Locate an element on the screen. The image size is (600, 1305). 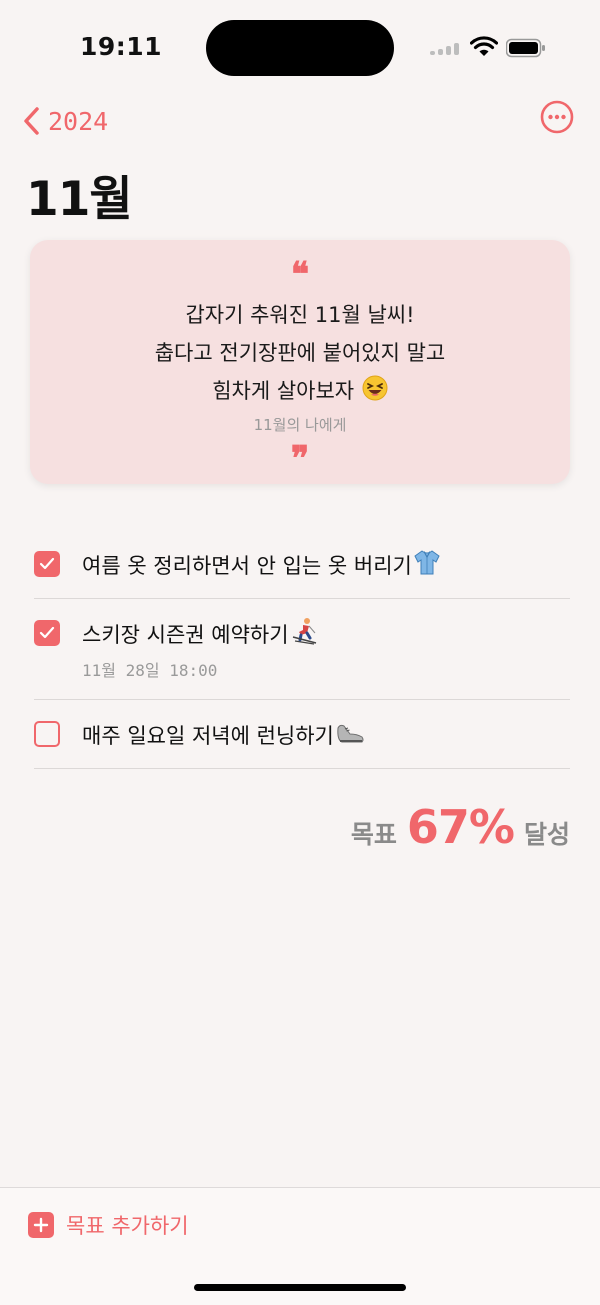
goal-progress-summary: 목표 67% 달성 is located at coordinates (460, 827).